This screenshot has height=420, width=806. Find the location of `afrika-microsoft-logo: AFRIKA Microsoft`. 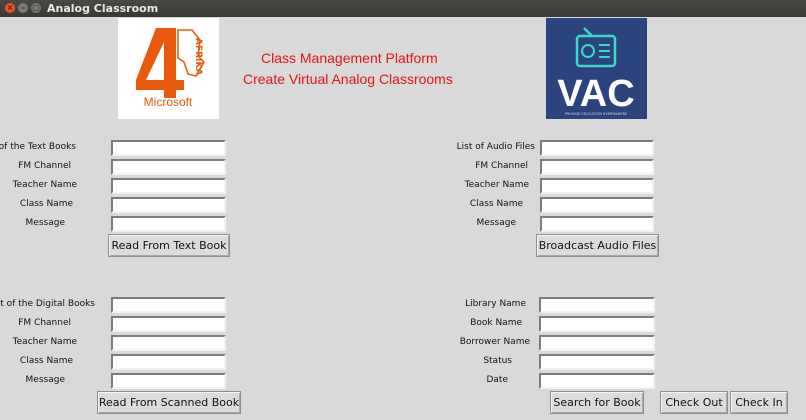

afrika-microsoft-logo: AFRIKA Microsoft is located at coordinates (168, 68).